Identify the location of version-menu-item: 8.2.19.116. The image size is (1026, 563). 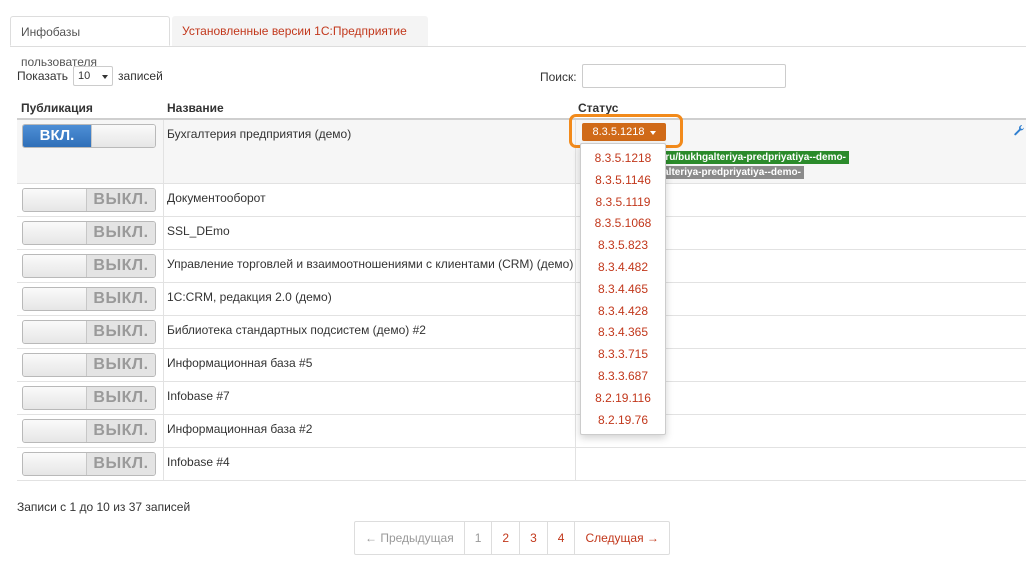
(623, 399).